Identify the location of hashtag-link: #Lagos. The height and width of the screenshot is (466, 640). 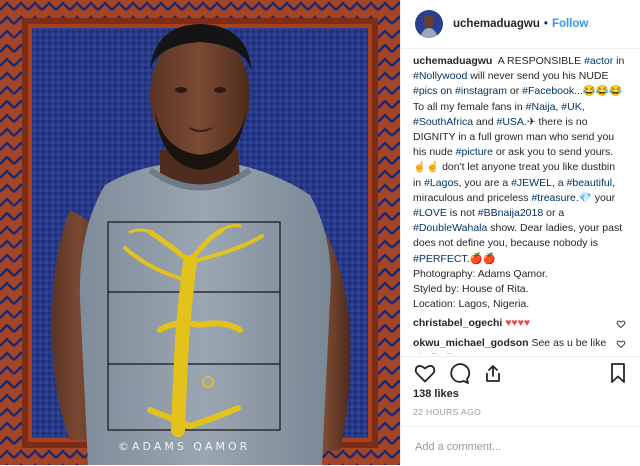
(441, 183).